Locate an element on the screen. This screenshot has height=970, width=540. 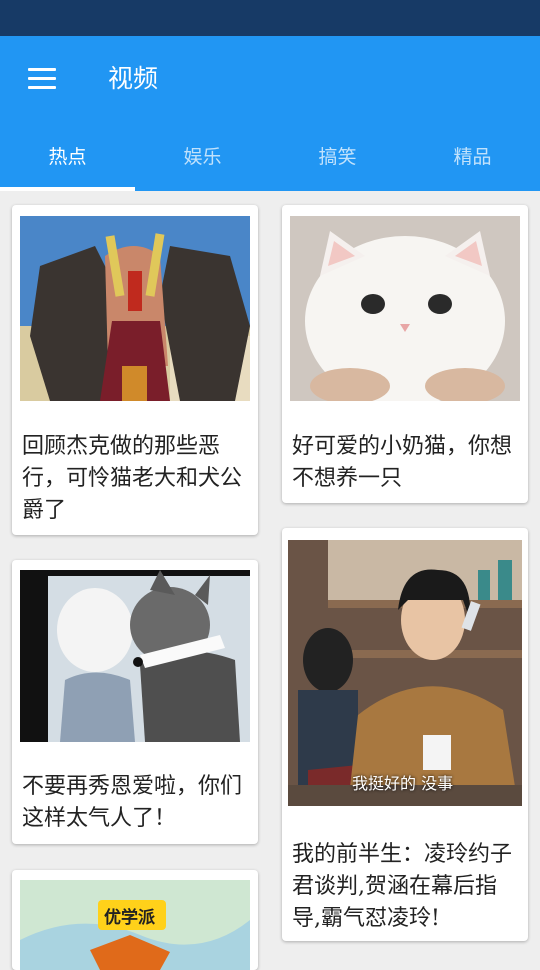
video-card: 优学派 is located at coordinates (135, 920).